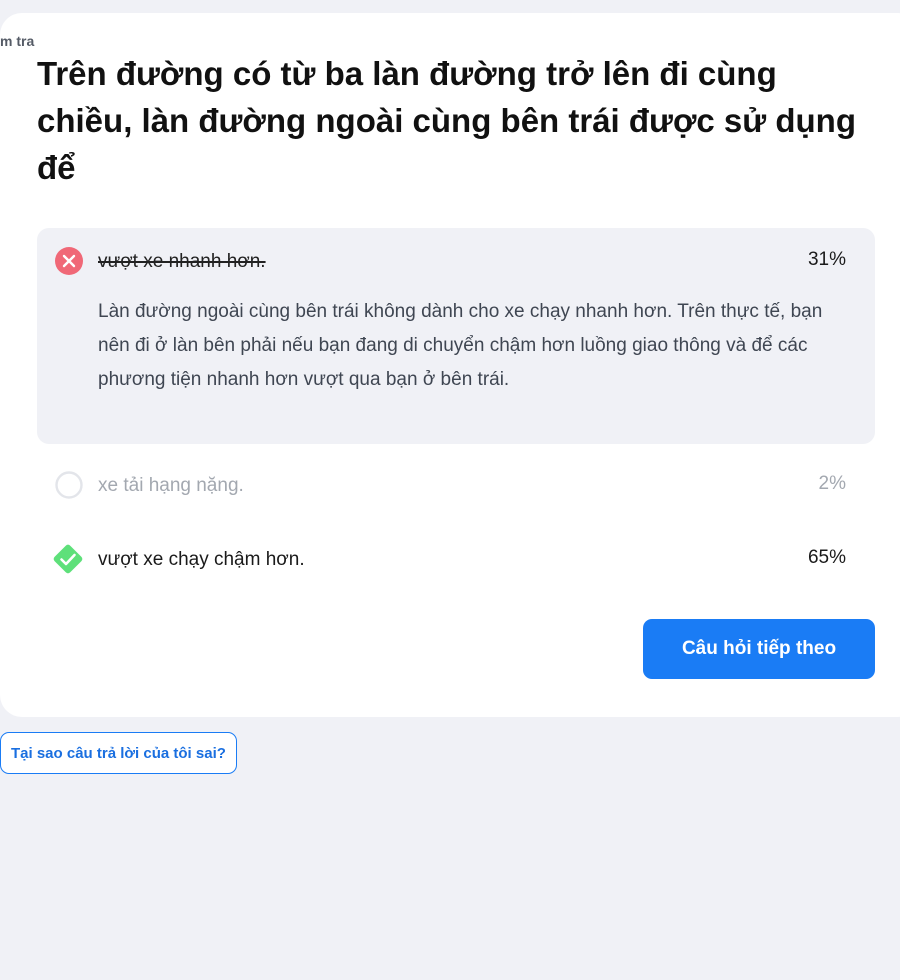 The height and width of the screenshot is (980, 900). What do you see at coordinates (826, 557) in the screenshot?
I see `answer-option-percent: 65%` at bounding box center [826, 557].